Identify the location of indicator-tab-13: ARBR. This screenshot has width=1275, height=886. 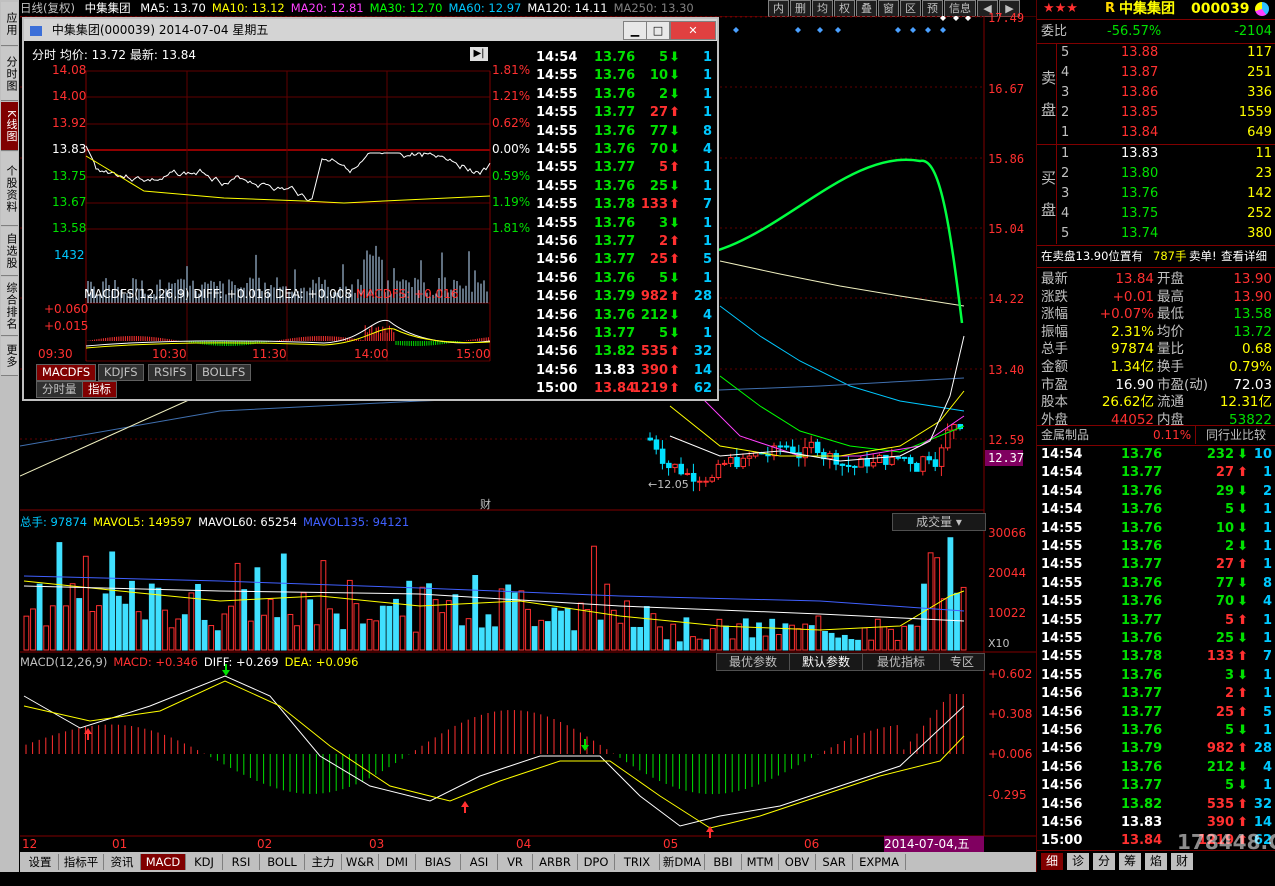
(555, 862).